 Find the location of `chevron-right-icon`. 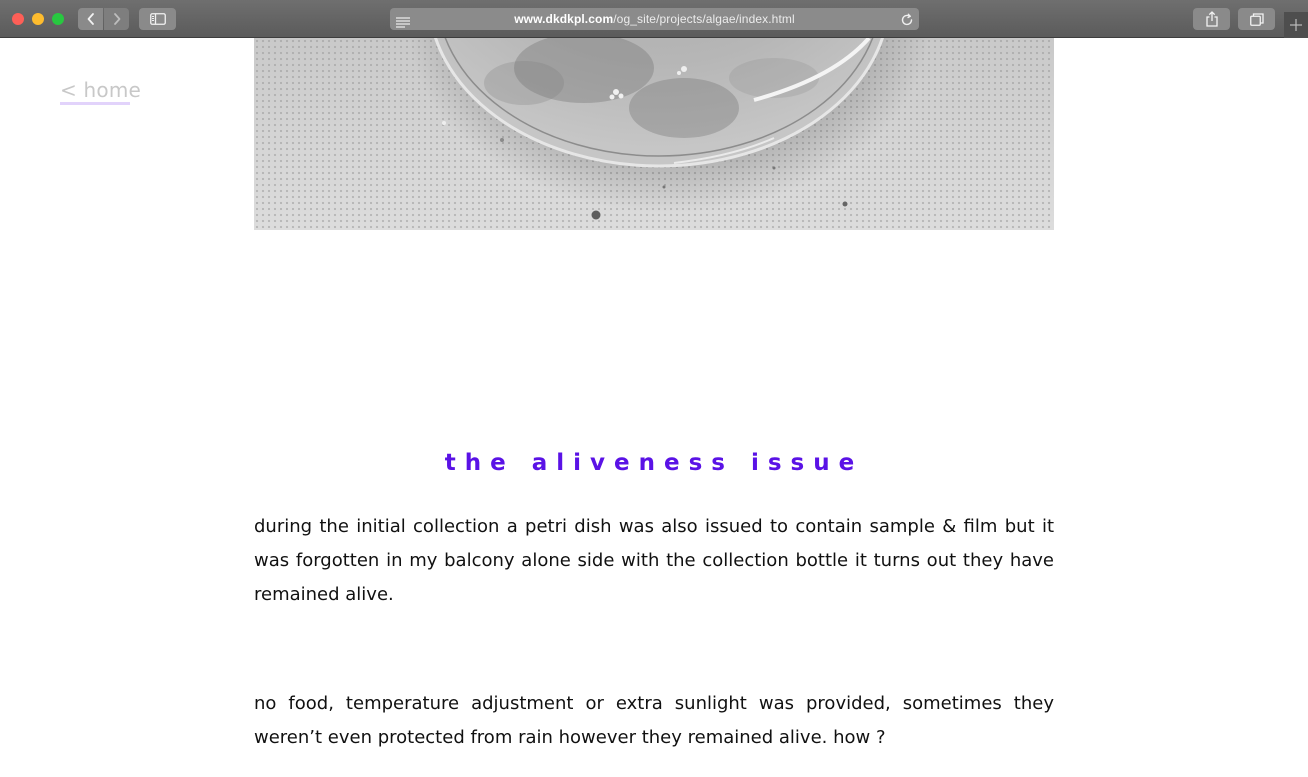

chevron-right-icon is located at coordinates (116, 19).